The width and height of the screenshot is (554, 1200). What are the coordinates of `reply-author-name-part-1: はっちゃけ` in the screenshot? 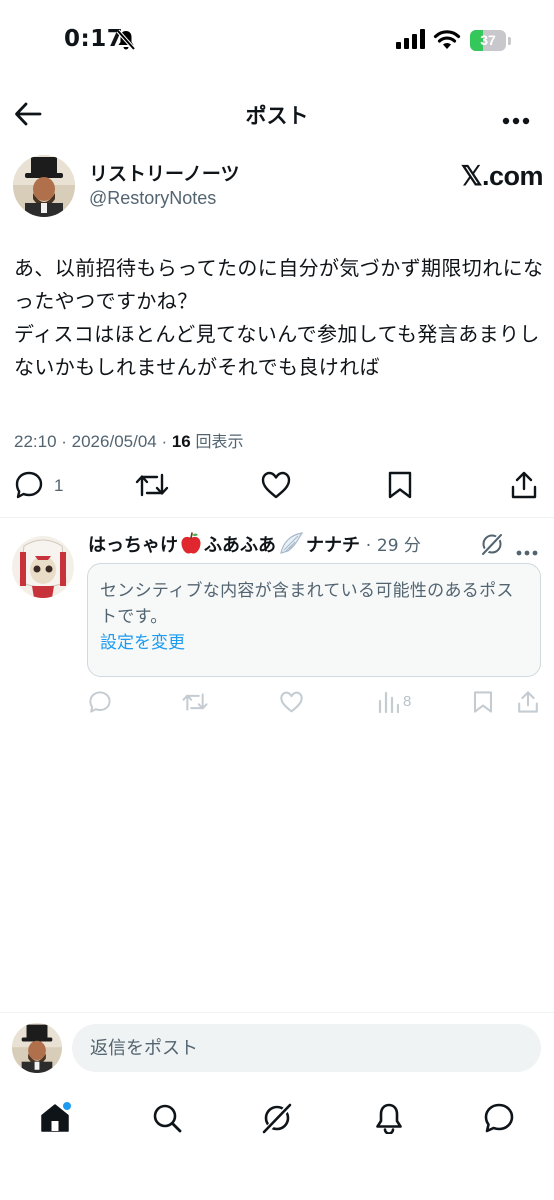 It's located at (133, 545).